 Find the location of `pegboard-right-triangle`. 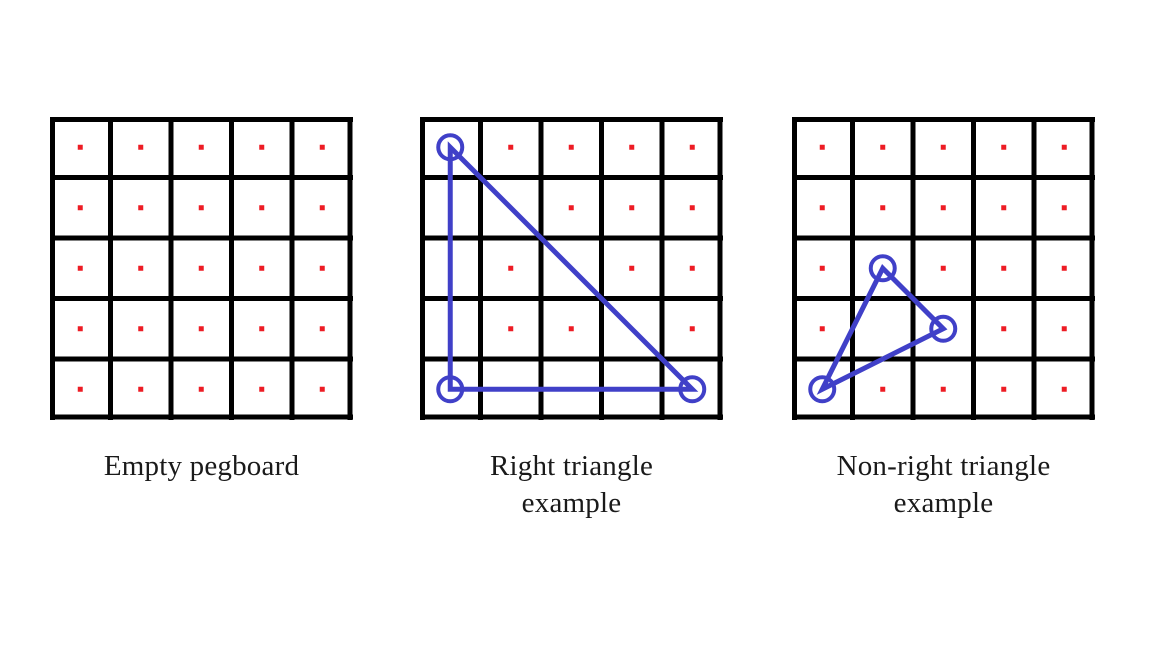

pegboard-right-triangle is located at coordinates (571, 268).